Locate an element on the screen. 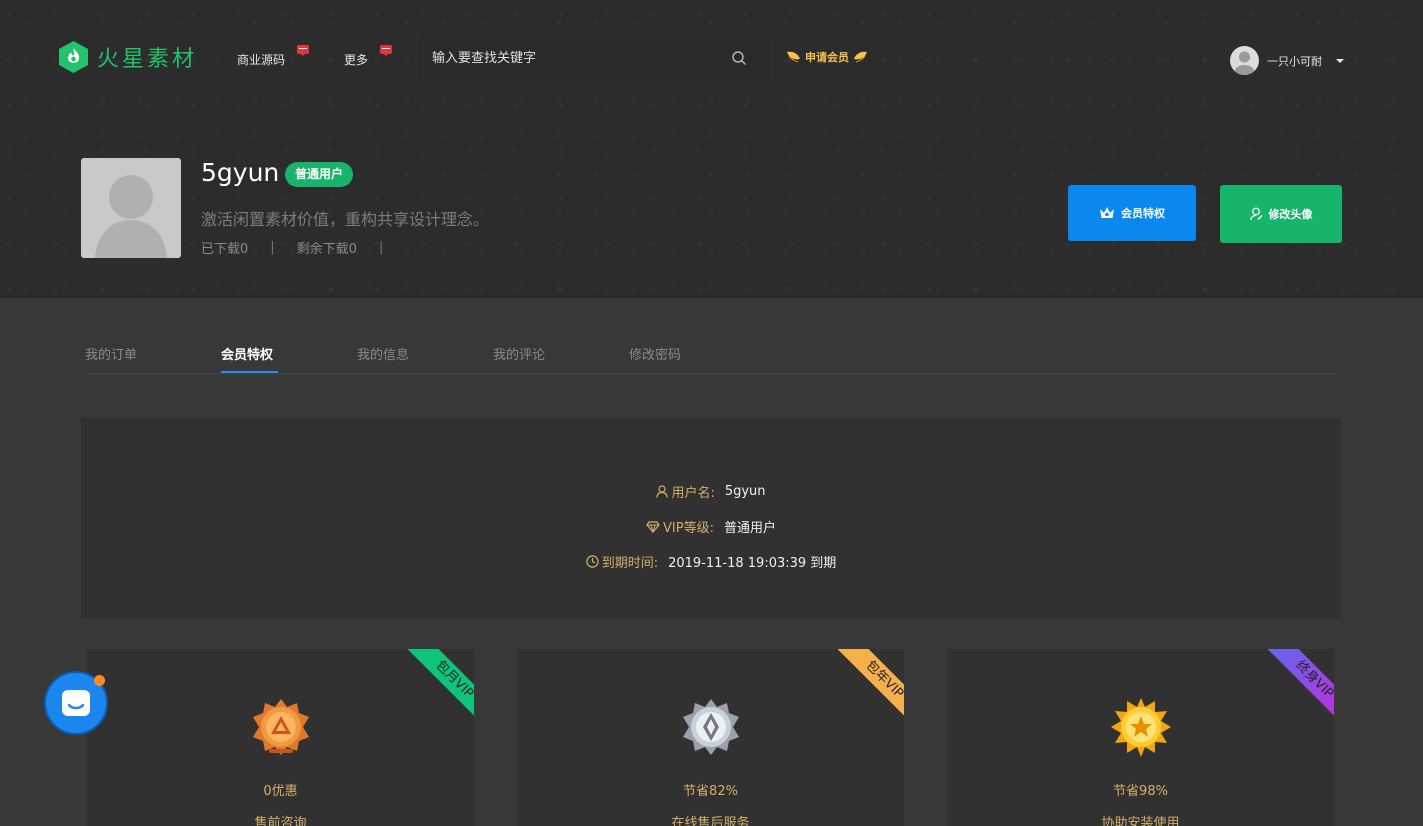 Image resolution: width=1423 pixels, height=826 pixels. user-level-badge: 普通用户 is located at coordinates (319, 174).